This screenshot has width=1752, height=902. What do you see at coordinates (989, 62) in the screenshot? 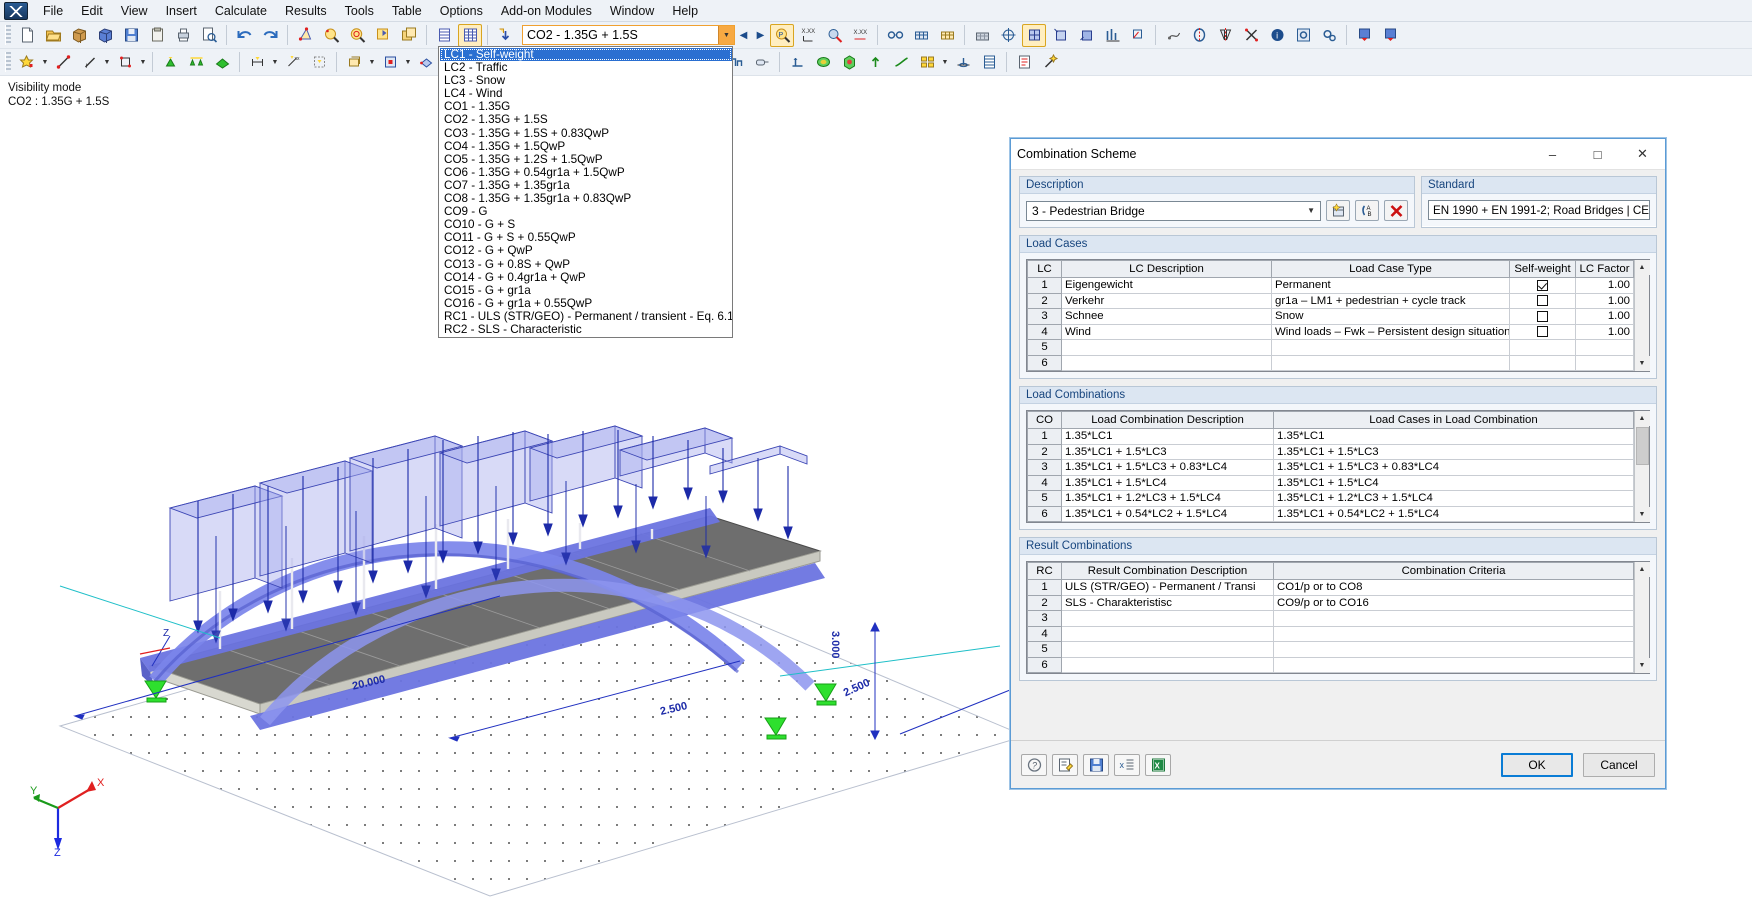
I see `table-result-icon` at bounding box center [989, 62].